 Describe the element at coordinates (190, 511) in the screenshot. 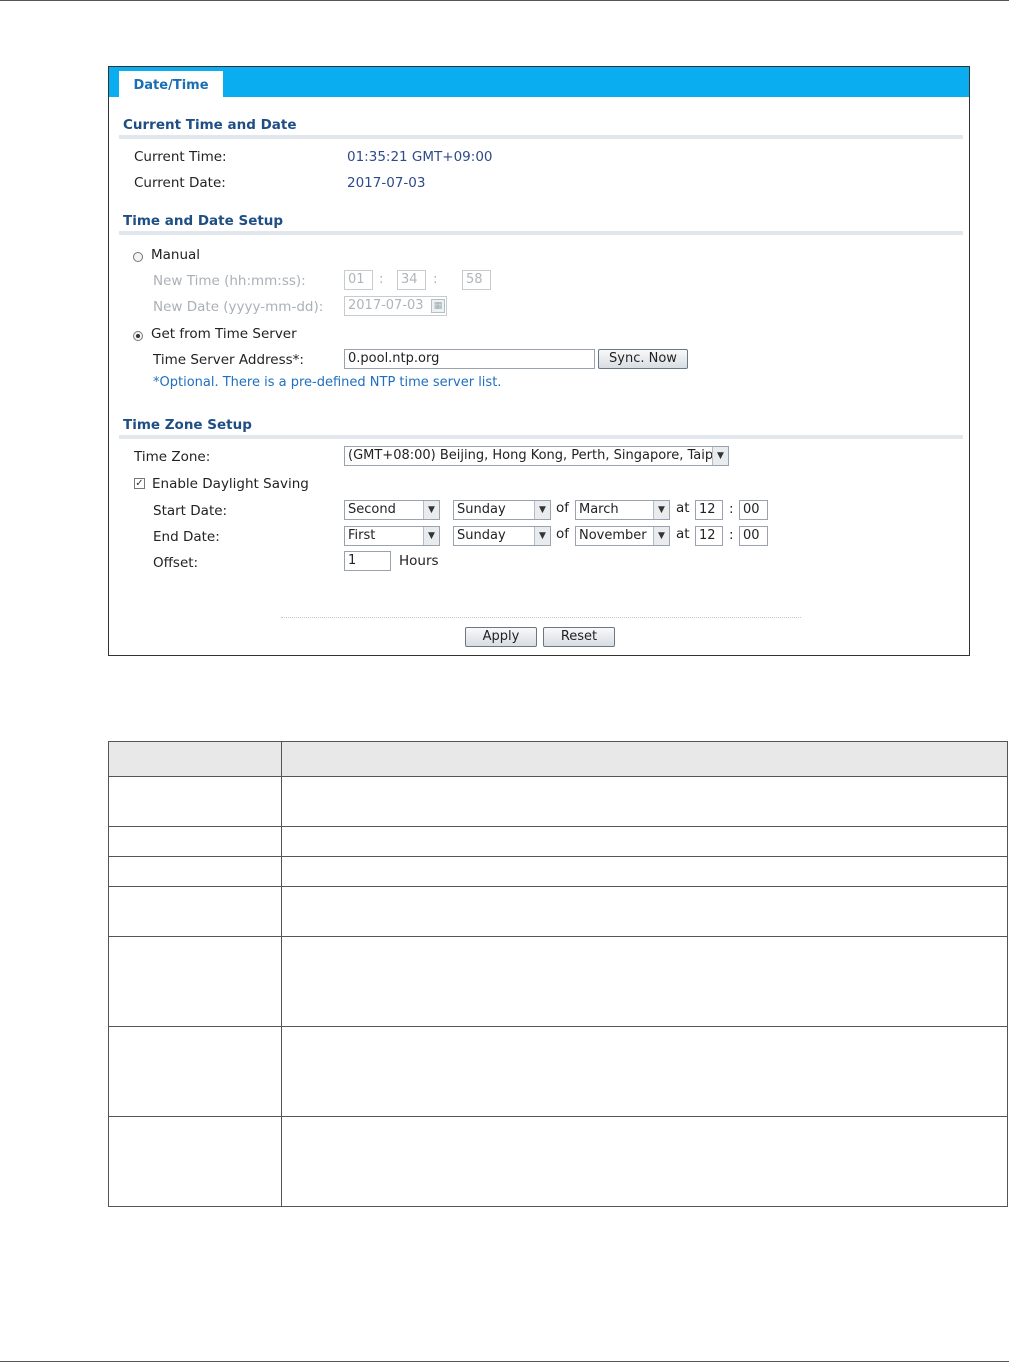

I see `start-date-label: Start Date:` at that location.